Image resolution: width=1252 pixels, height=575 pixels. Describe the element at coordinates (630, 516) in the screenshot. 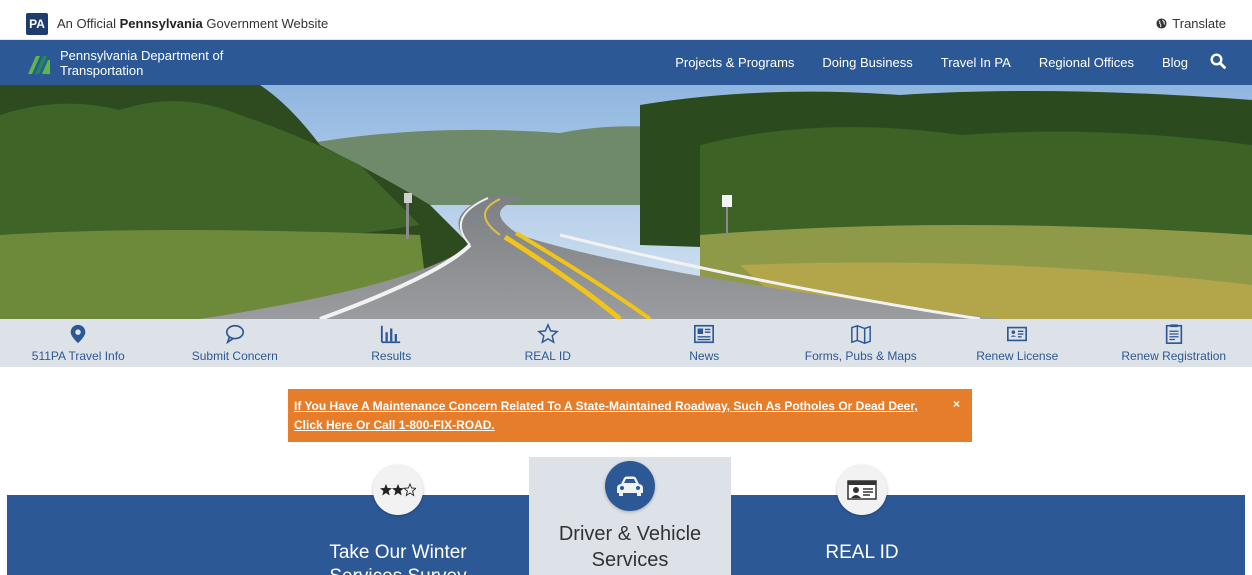

I see `card-driver-vehicle-services: Driver & Vehicle Services` at that location.